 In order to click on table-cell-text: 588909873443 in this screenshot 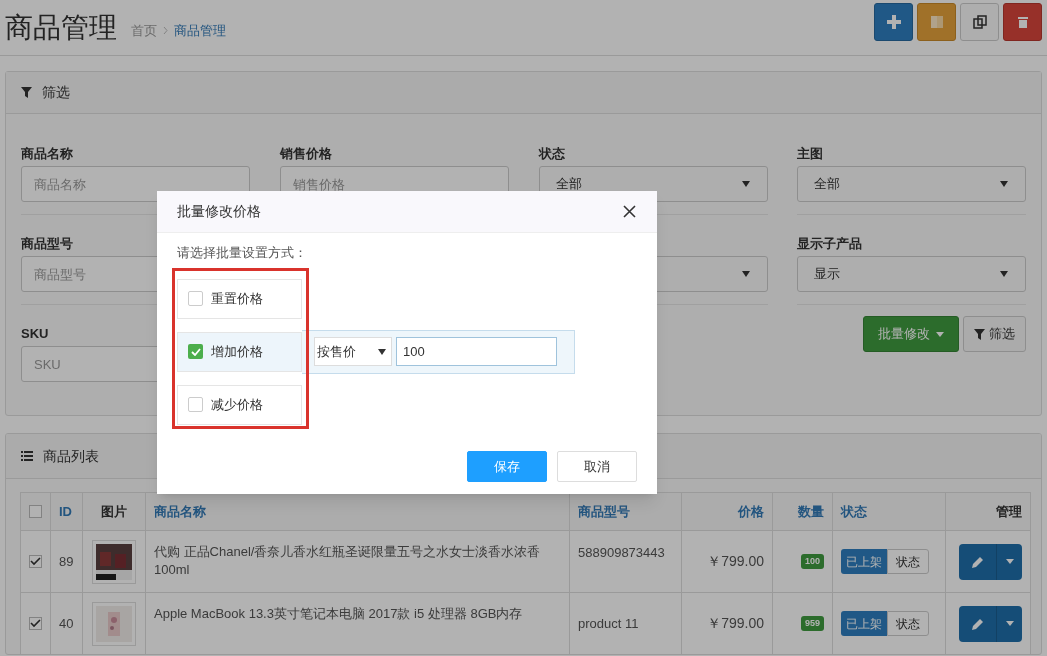, I will do `click(621, 553)`.